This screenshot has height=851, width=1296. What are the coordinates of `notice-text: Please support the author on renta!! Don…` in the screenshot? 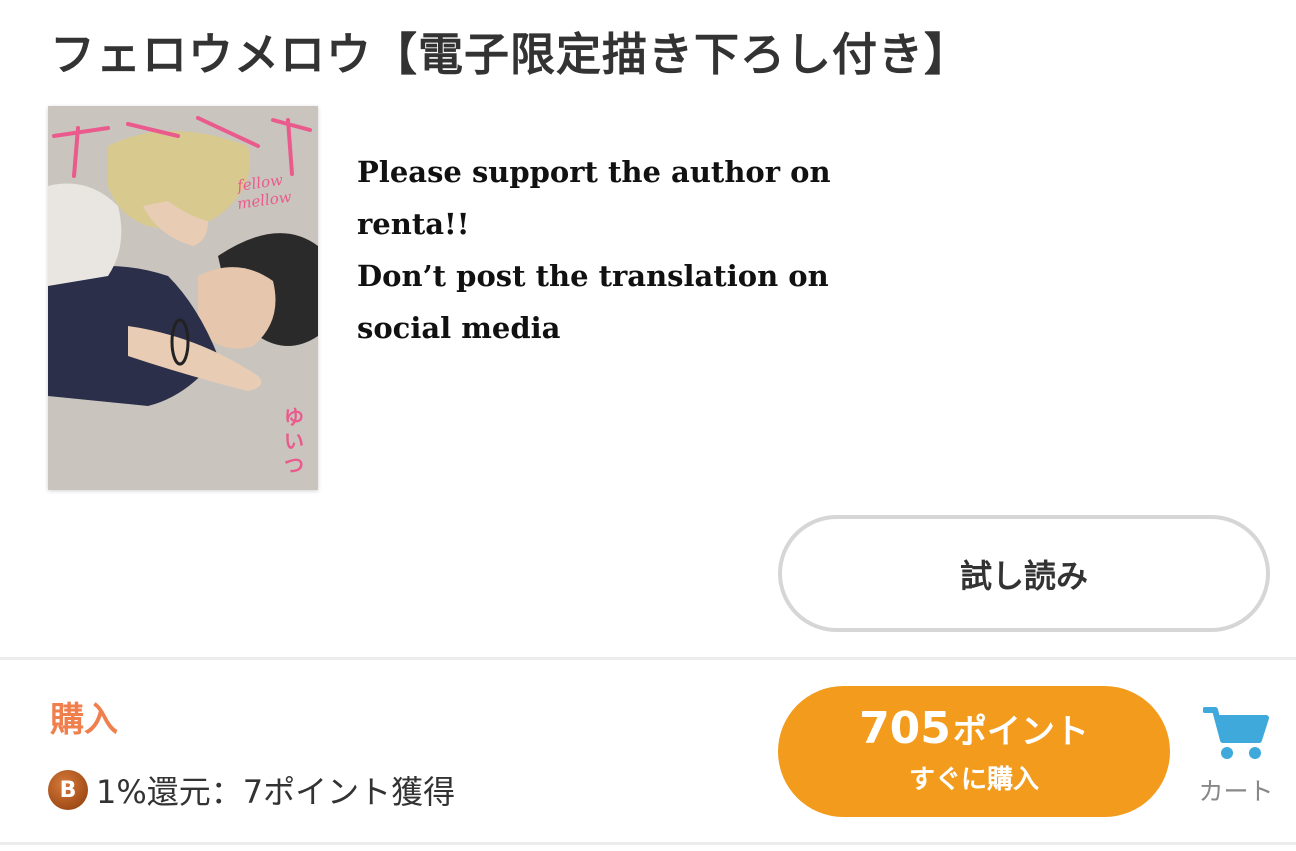 It's located at (637, 250).